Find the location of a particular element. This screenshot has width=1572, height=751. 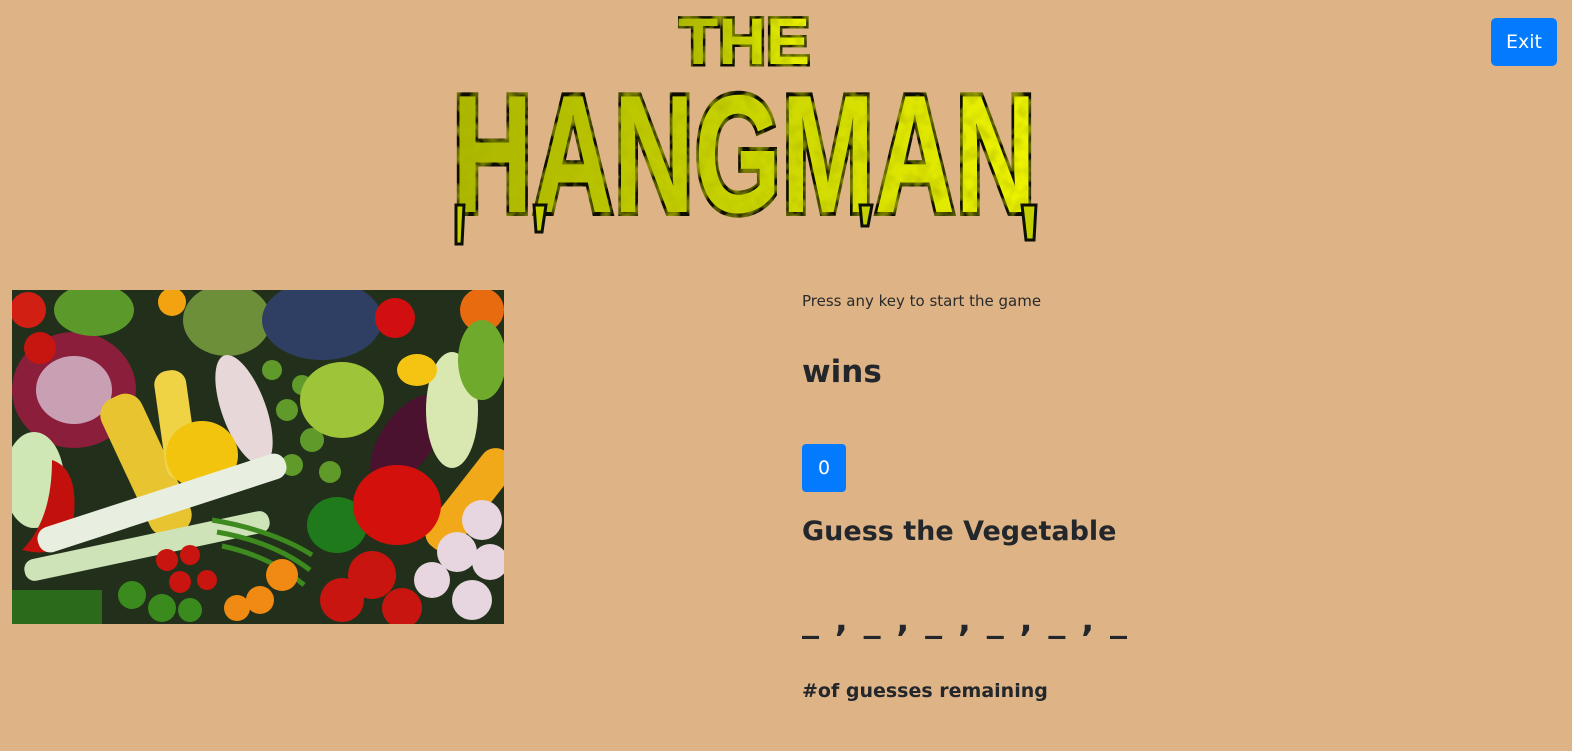

hangman-logo-graphic: THE HANGMAN is located at coordinates (744, 126).